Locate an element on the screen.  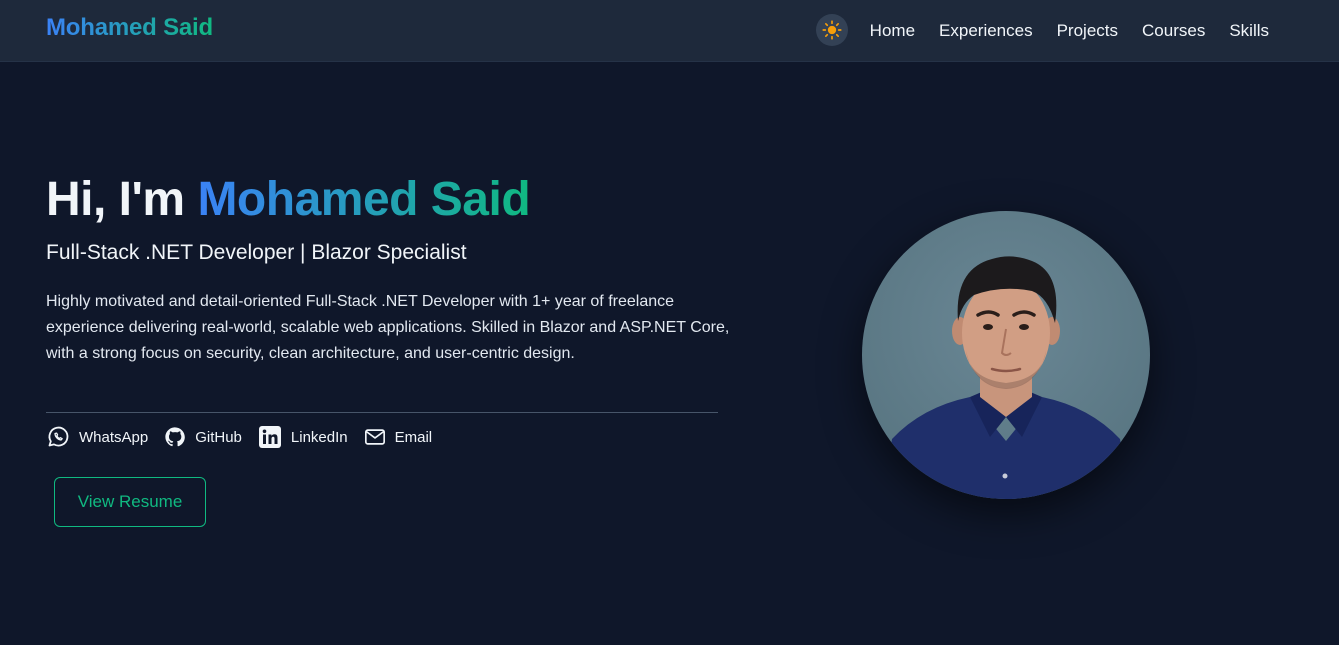
hero-greeting: Hi, I'm is located at coordinates (122, 199).